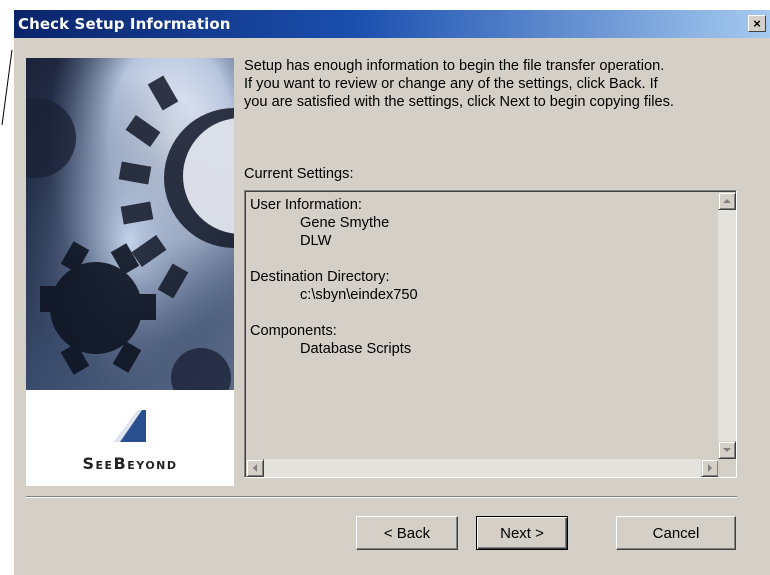 The image size is (770, 575). What do you see at coordinates (320, 277) in the screenshot?
I see `destination-label: Destination Directory:` at bounding box center [320, 277].